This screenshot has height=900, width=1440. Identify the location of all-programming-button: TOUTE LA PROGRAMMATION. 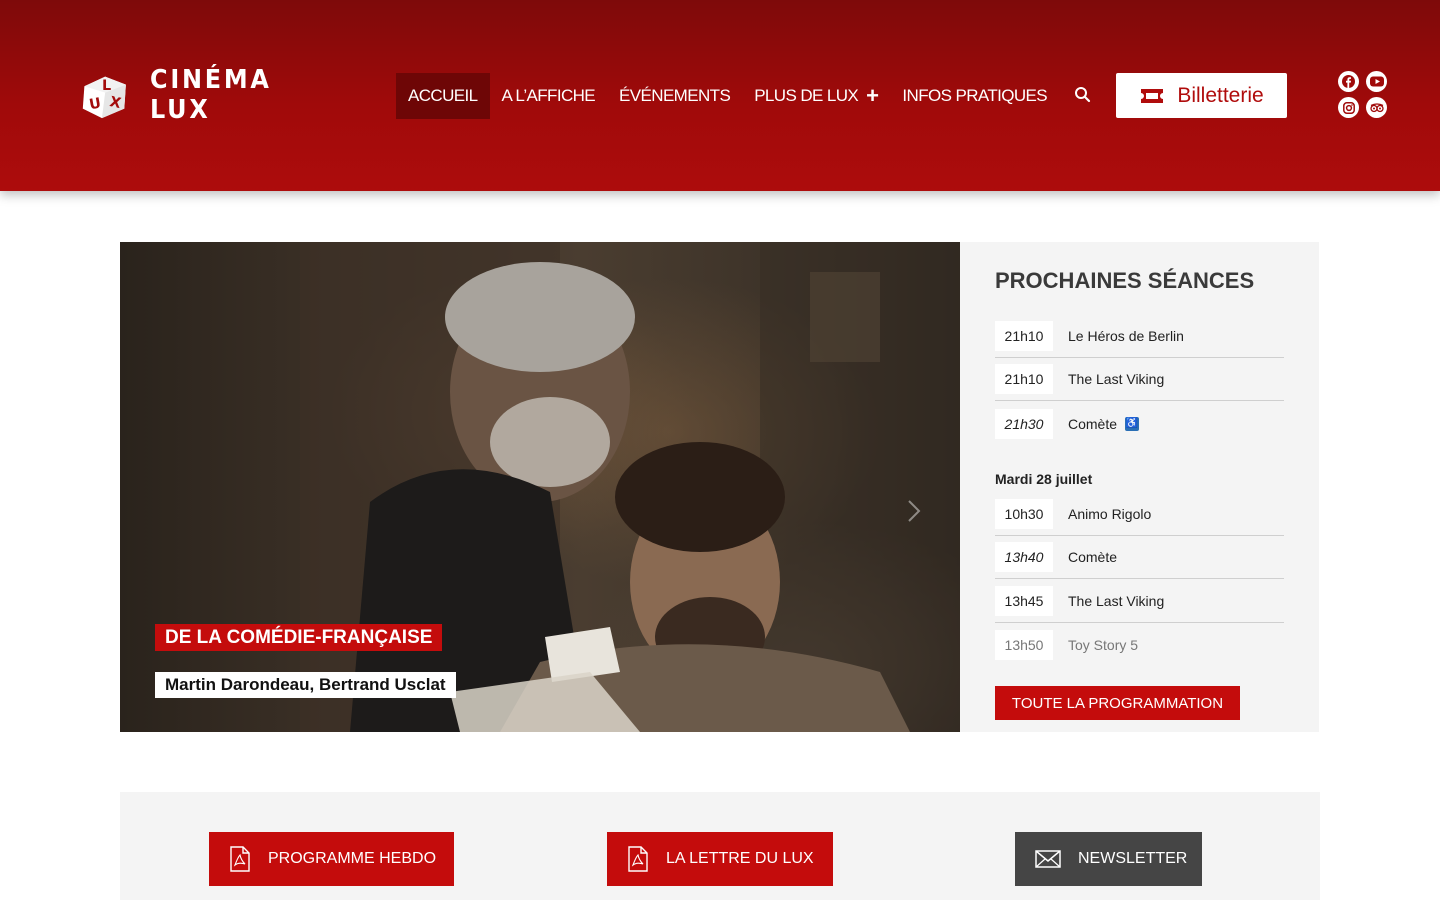
(1117, 703).